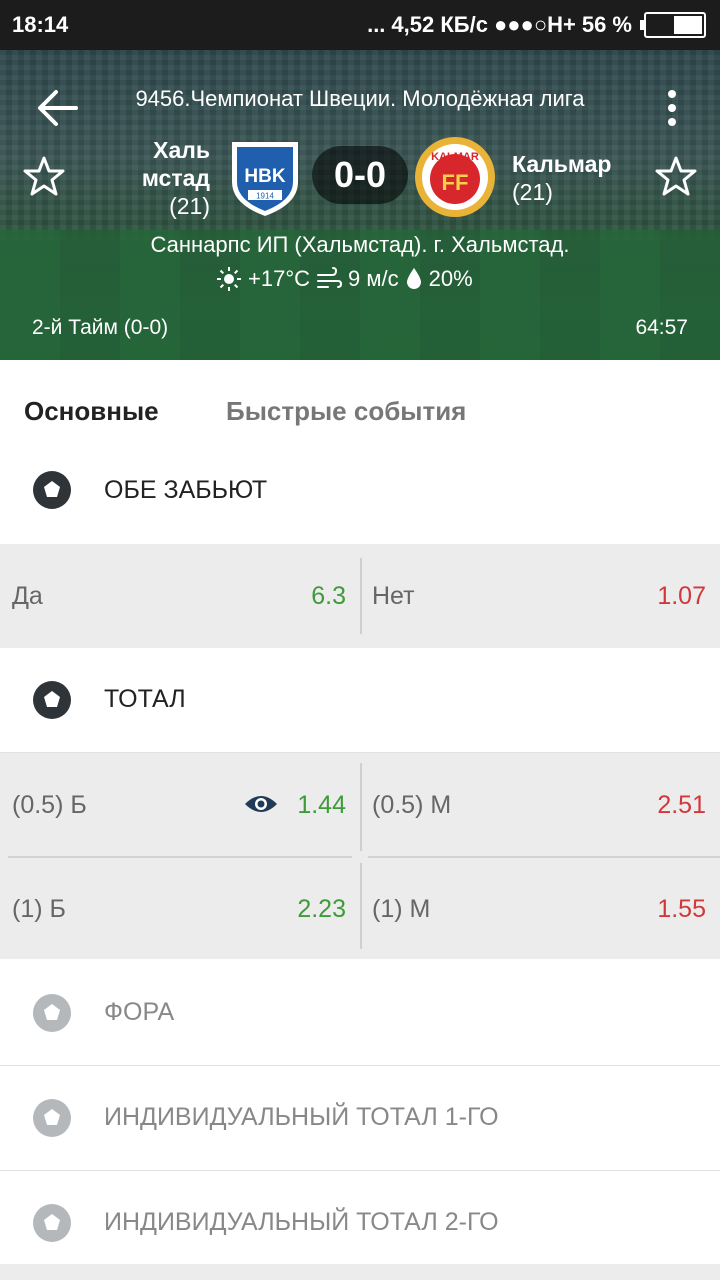  I want to click on weather-humidity: 20%, so click(450, 278).